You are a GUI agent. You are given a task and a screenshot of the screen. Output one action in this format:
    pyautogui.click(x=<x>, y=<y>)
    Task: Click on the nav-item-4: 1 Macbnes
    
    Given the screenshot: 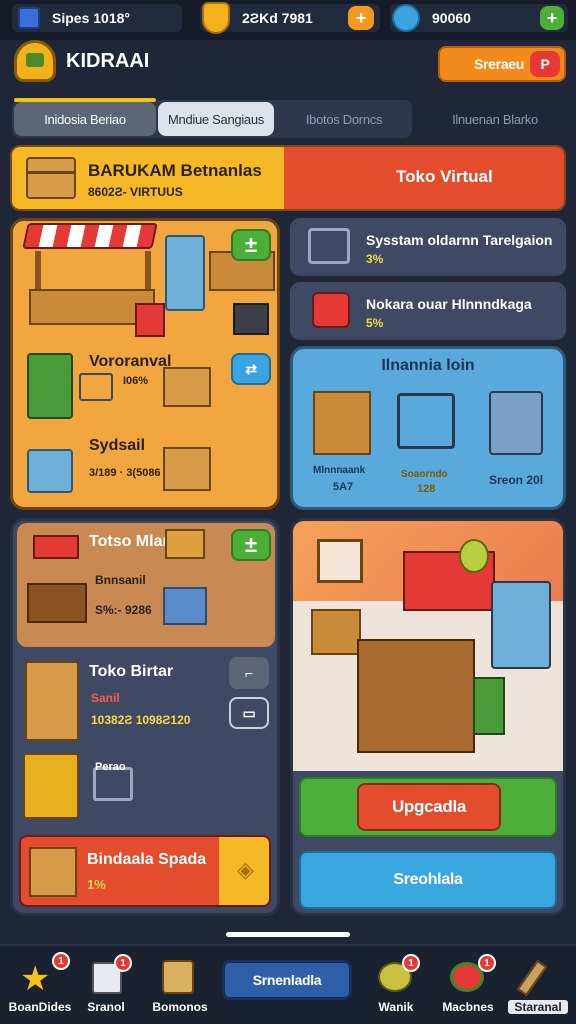 What is the action you would take?
    pyautogui.click(x=468, y=986)
    